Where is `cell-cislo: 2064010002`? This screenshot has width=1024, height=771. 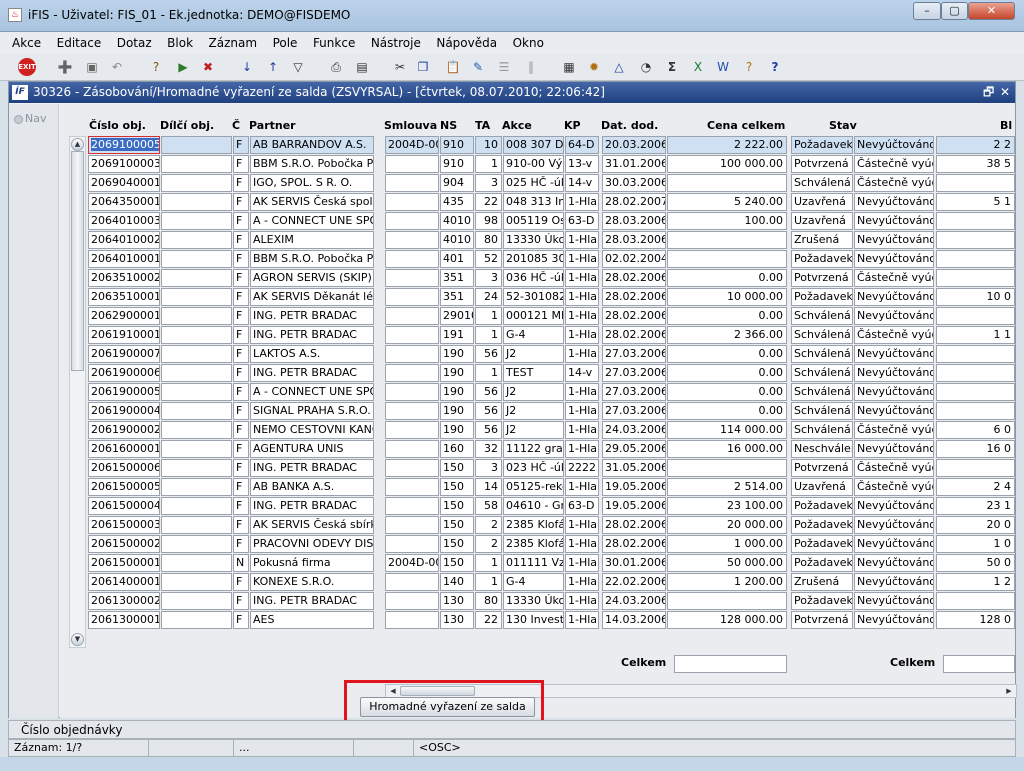
cell-cislo: 2064010002 is located at coordinates (124, 240).